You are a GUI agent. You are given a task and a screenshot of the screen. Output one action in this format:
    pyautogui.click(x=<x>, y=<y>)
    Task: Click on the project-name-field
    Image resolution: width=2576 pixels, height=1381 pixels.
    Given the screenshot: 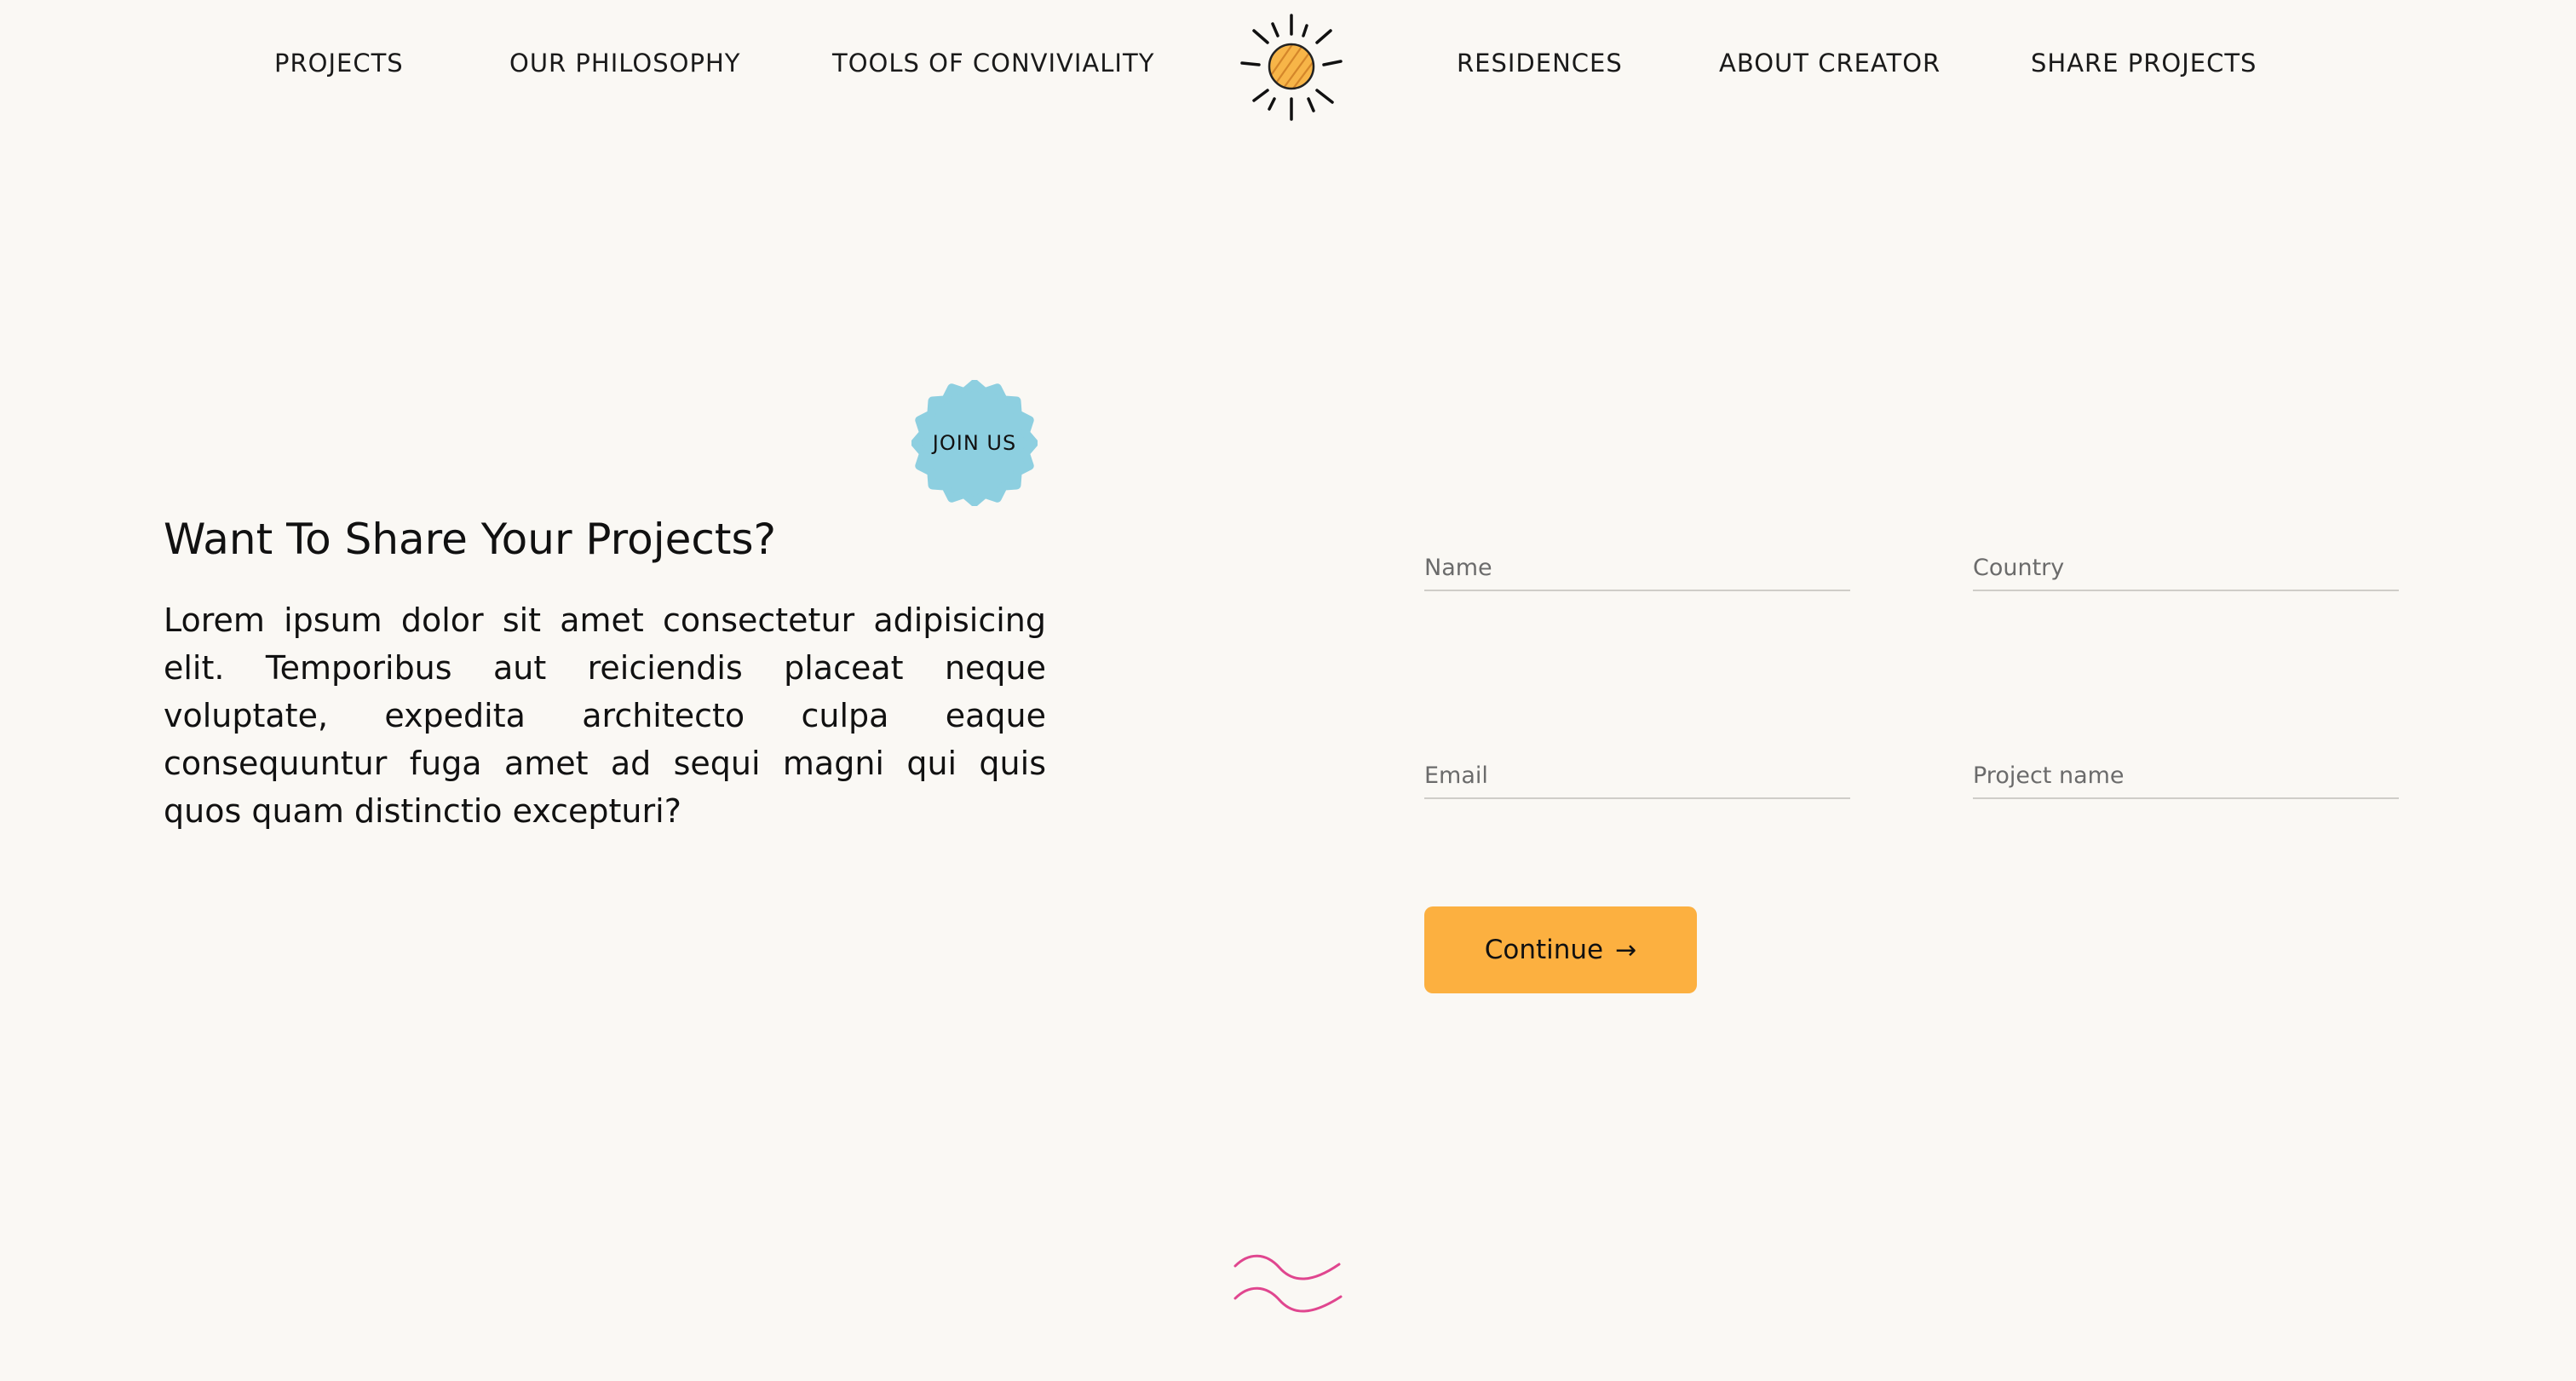 What is the action you would take?
    pyautogui.click(x=2186, y=772)
    